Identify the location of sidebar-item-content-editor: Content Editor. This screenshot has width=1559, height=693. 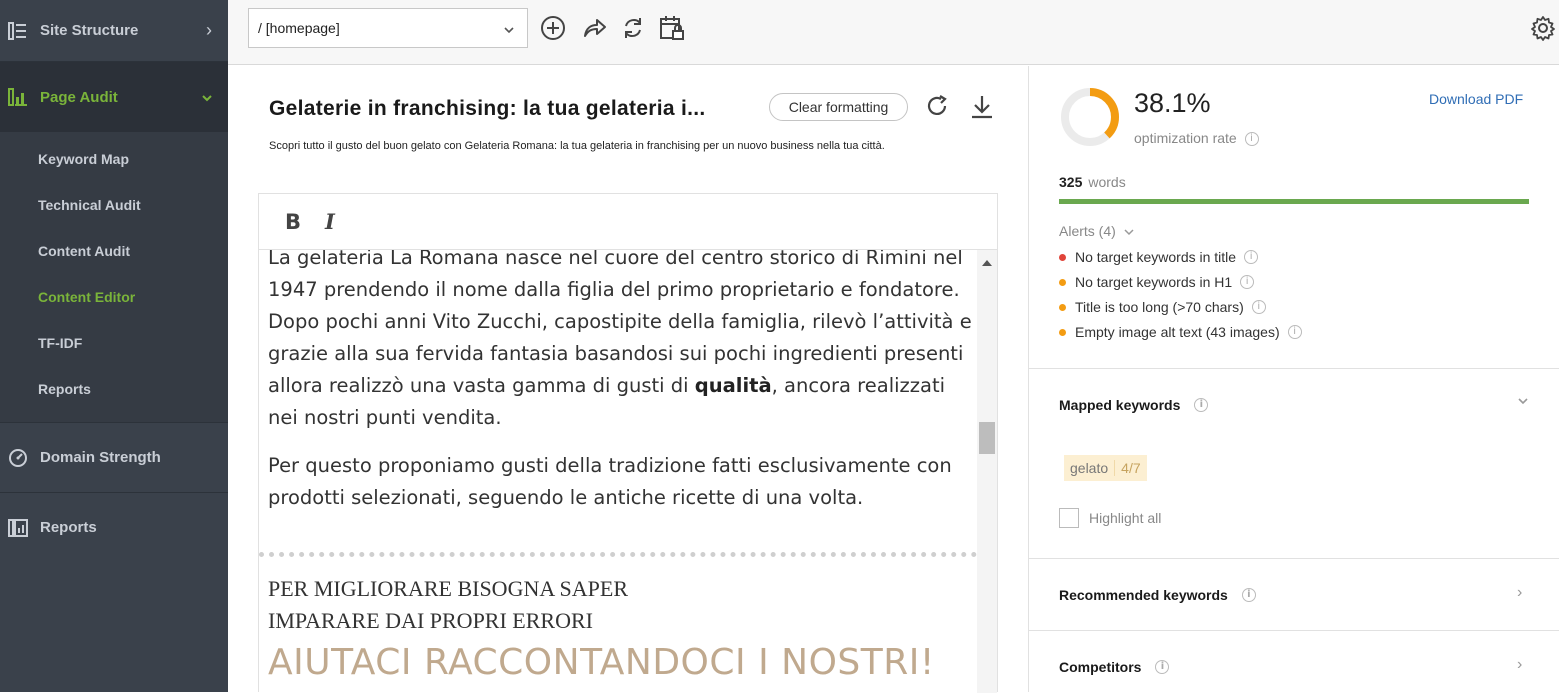
(114, 297).